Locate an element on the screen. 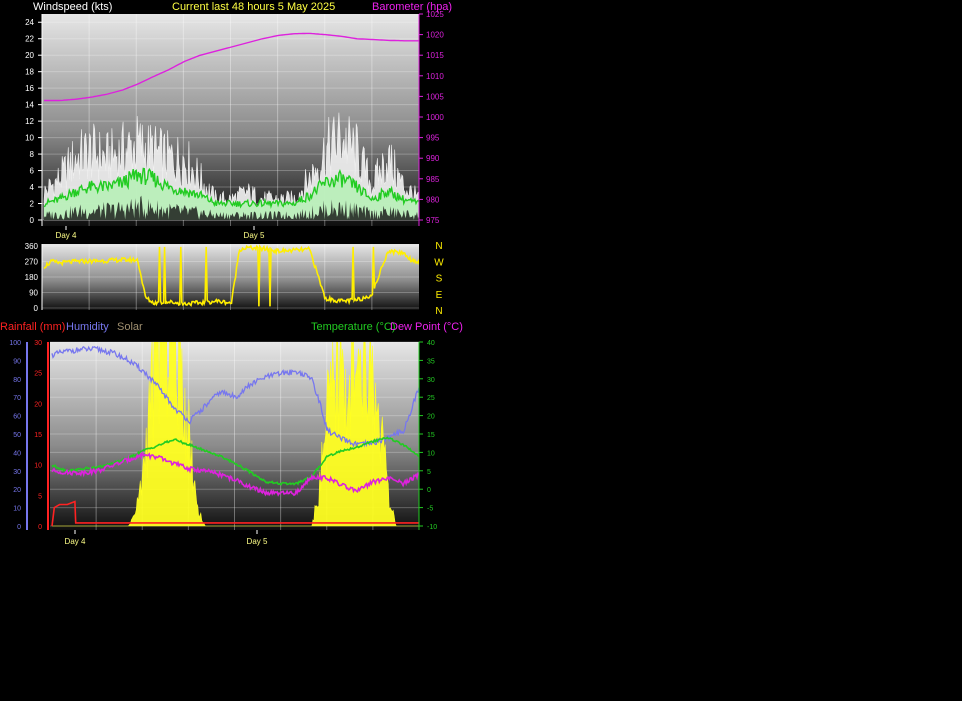 The height and width of the screenshot is (701, 962). wind-x-labels: Day 4 Day 5 is located at coordinates (160, 233).